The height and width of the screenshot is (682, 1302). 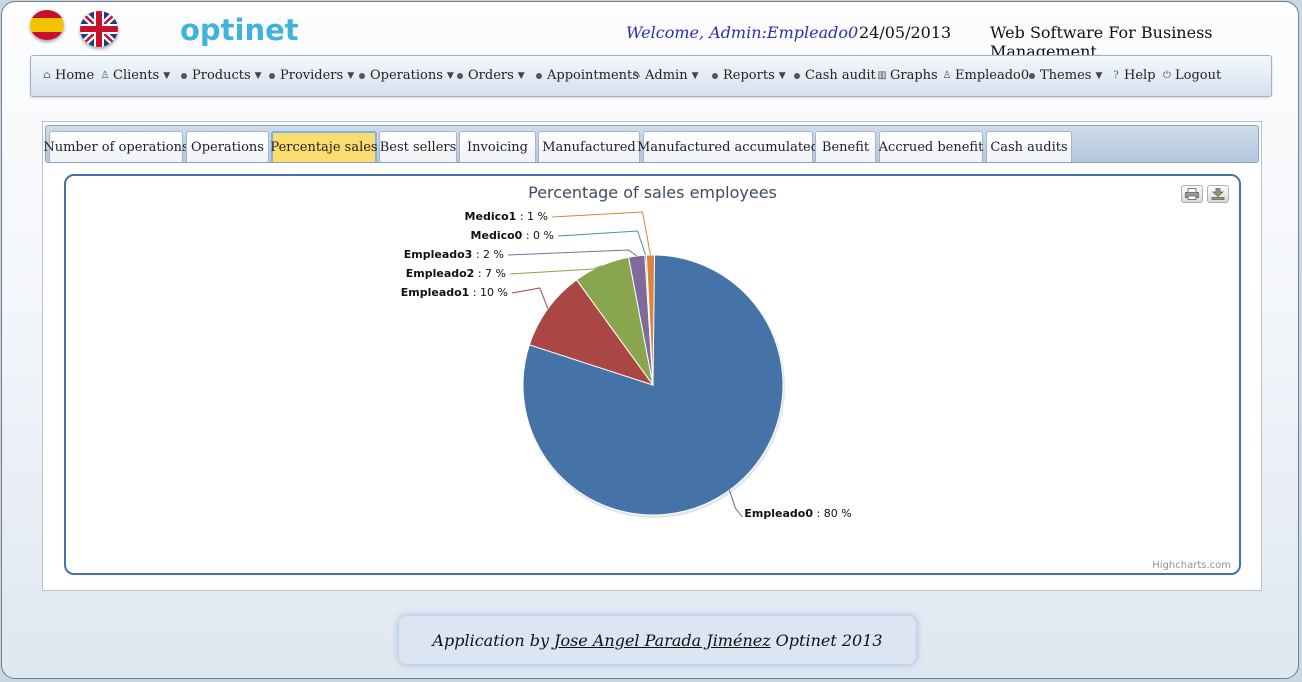 I want to click on uk-flag-icon, so click(x=99, y=29).